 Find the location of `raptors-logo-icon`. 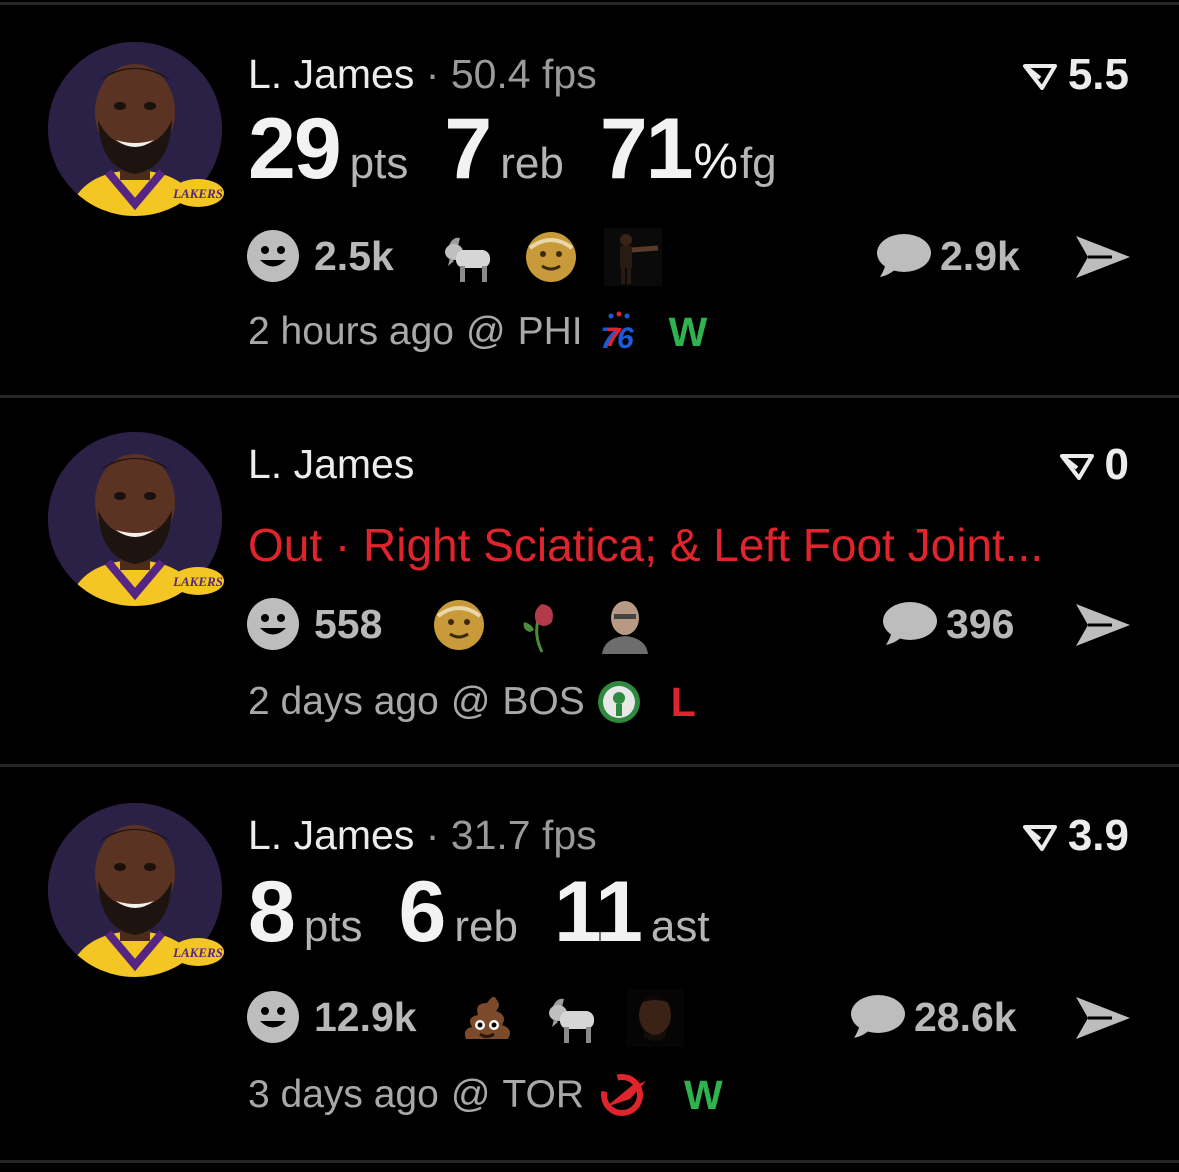

raptors-logo-icon is located at coordinates (625, 1095).